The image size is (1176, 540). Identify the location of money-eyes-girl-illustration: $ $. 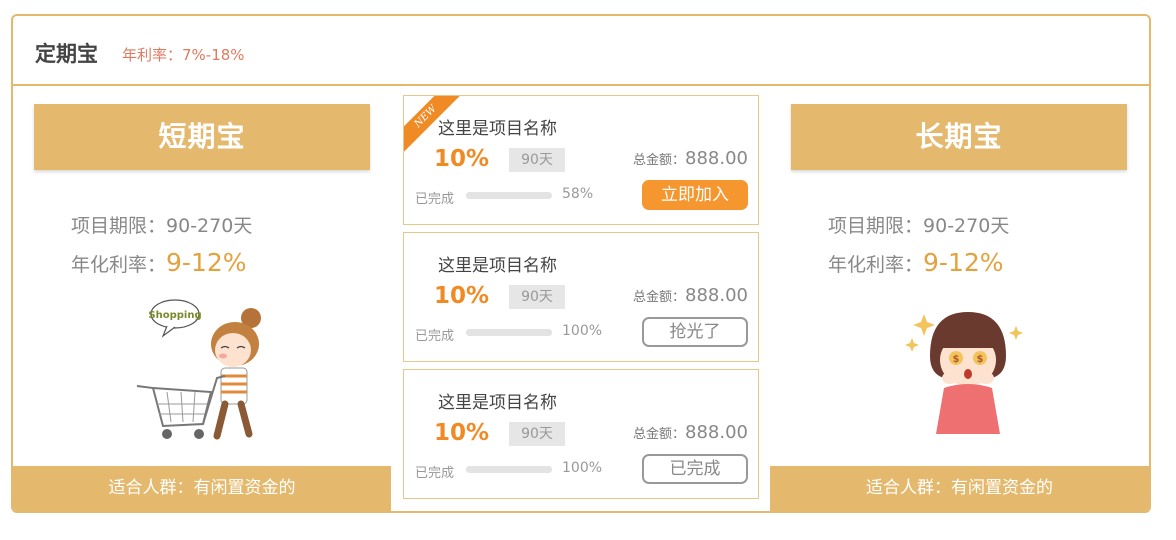
(964, 373).